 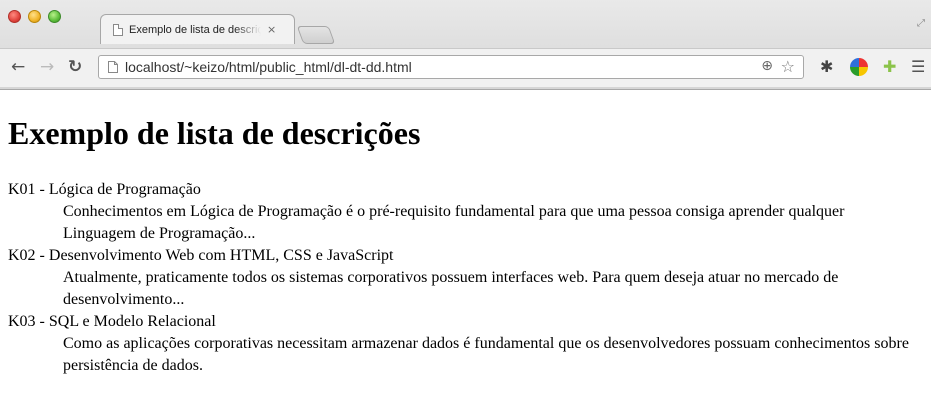 What do you see at coordinates (54, 16) in the screenshot?
I see `zoom-window-button` at bounding box center [54, 16].